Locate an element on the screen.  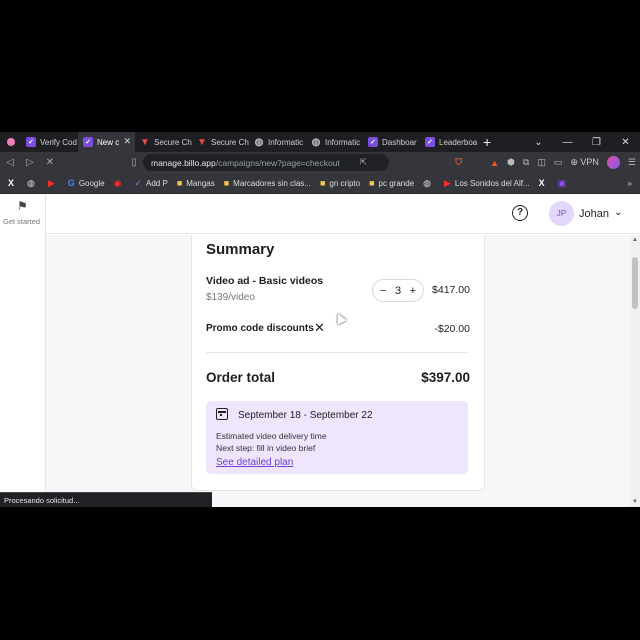
bookmark-label: Google is located at coordinates (91, 183).